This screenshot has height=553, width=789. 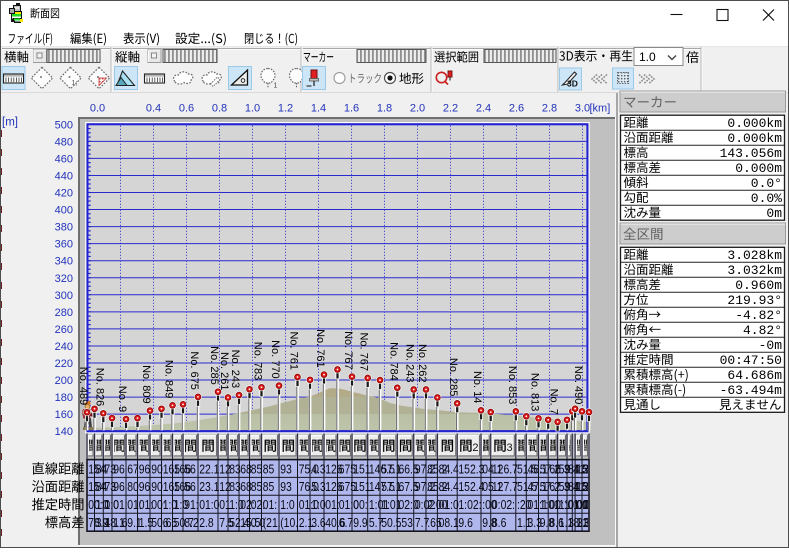 I want to click on svg-text: 340, so click(x=64, y=262).